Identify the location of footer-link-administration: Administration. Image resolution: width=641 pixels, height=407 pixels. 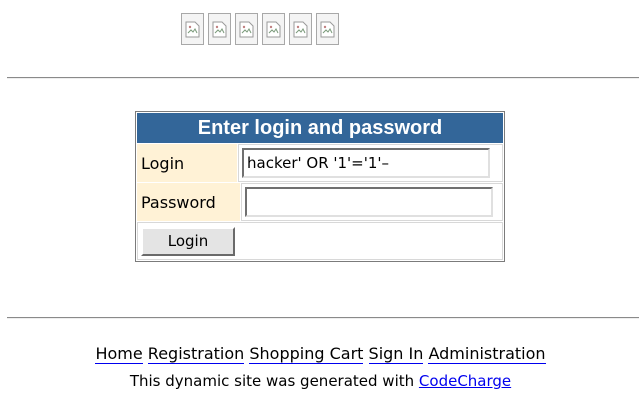
(487, 354).